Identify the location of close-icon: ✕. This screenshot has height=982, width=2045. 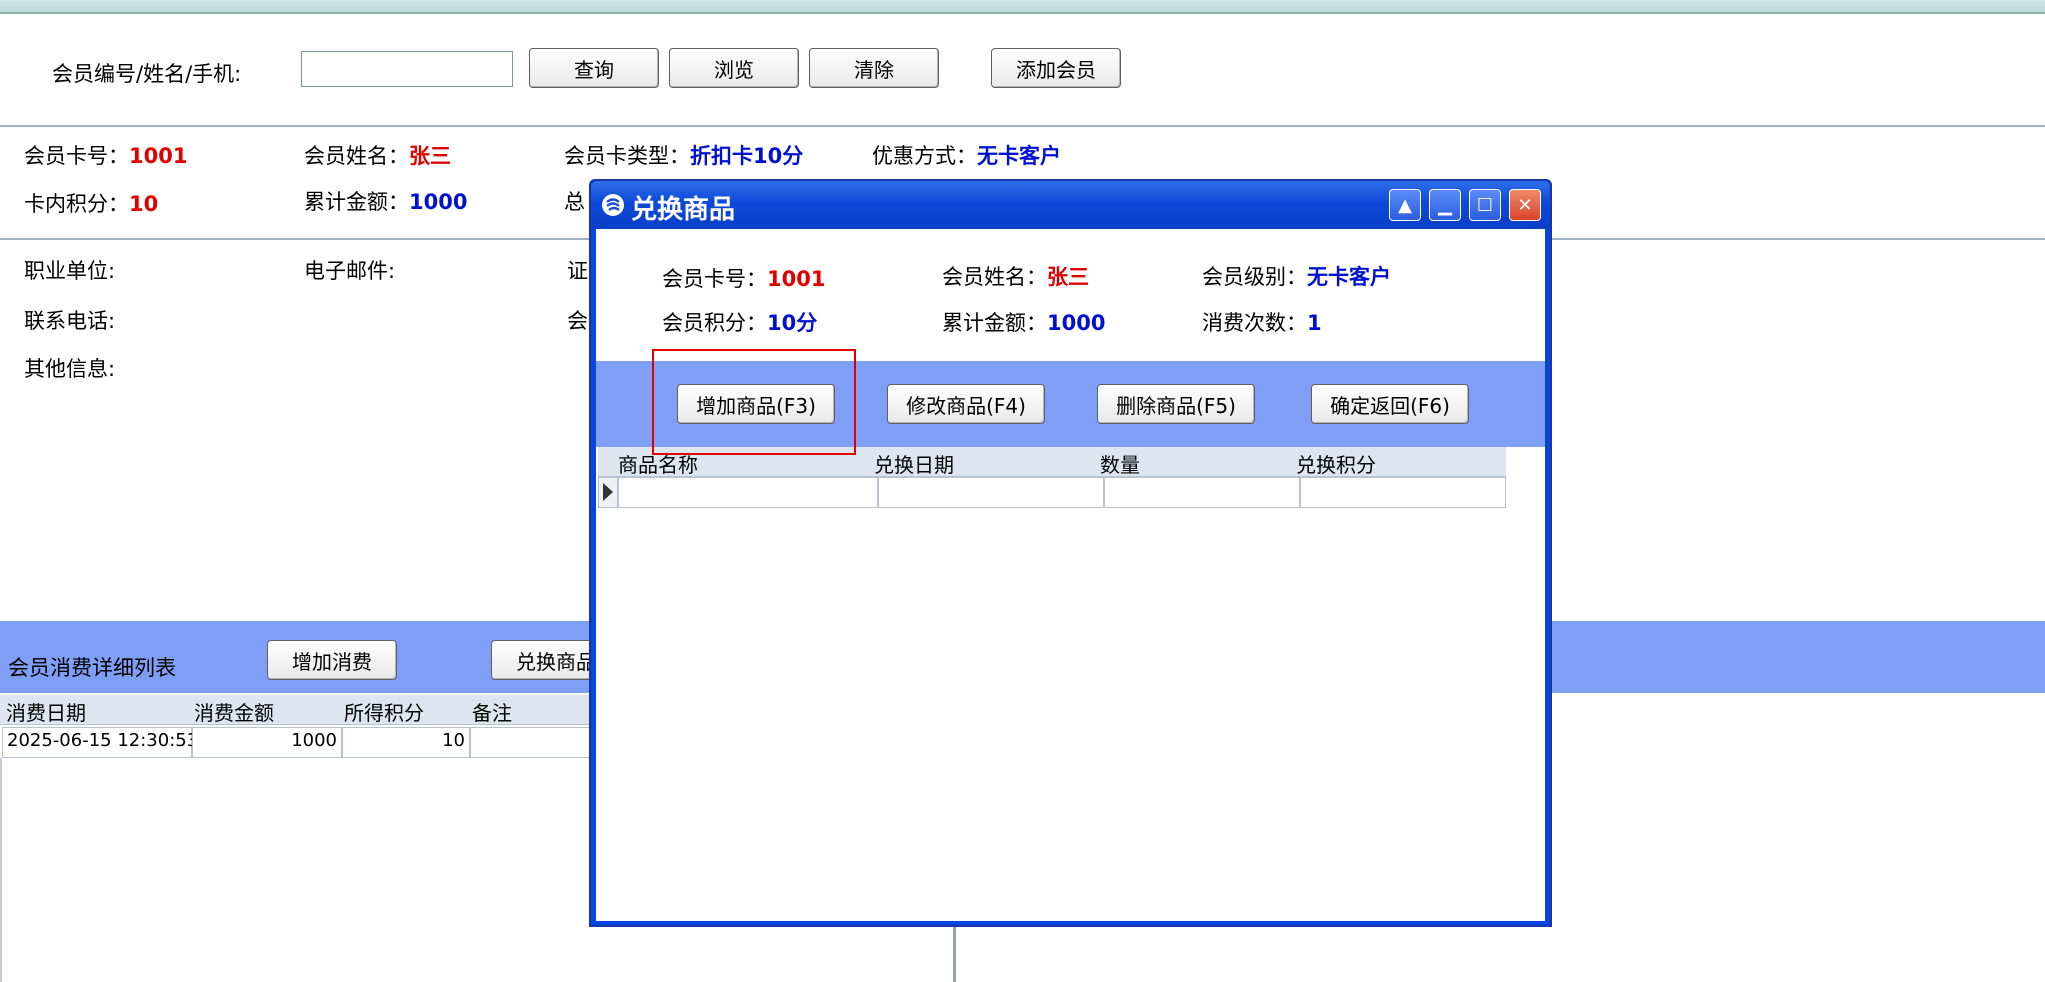
(1525, 205).